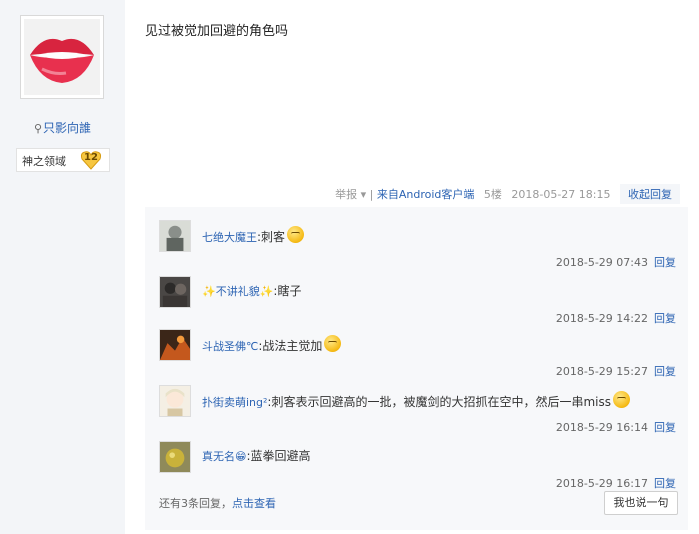  Describe the element at coordinates (426, 194) in the screenshot. I see `source-link: 来自Android客户端` at that location.